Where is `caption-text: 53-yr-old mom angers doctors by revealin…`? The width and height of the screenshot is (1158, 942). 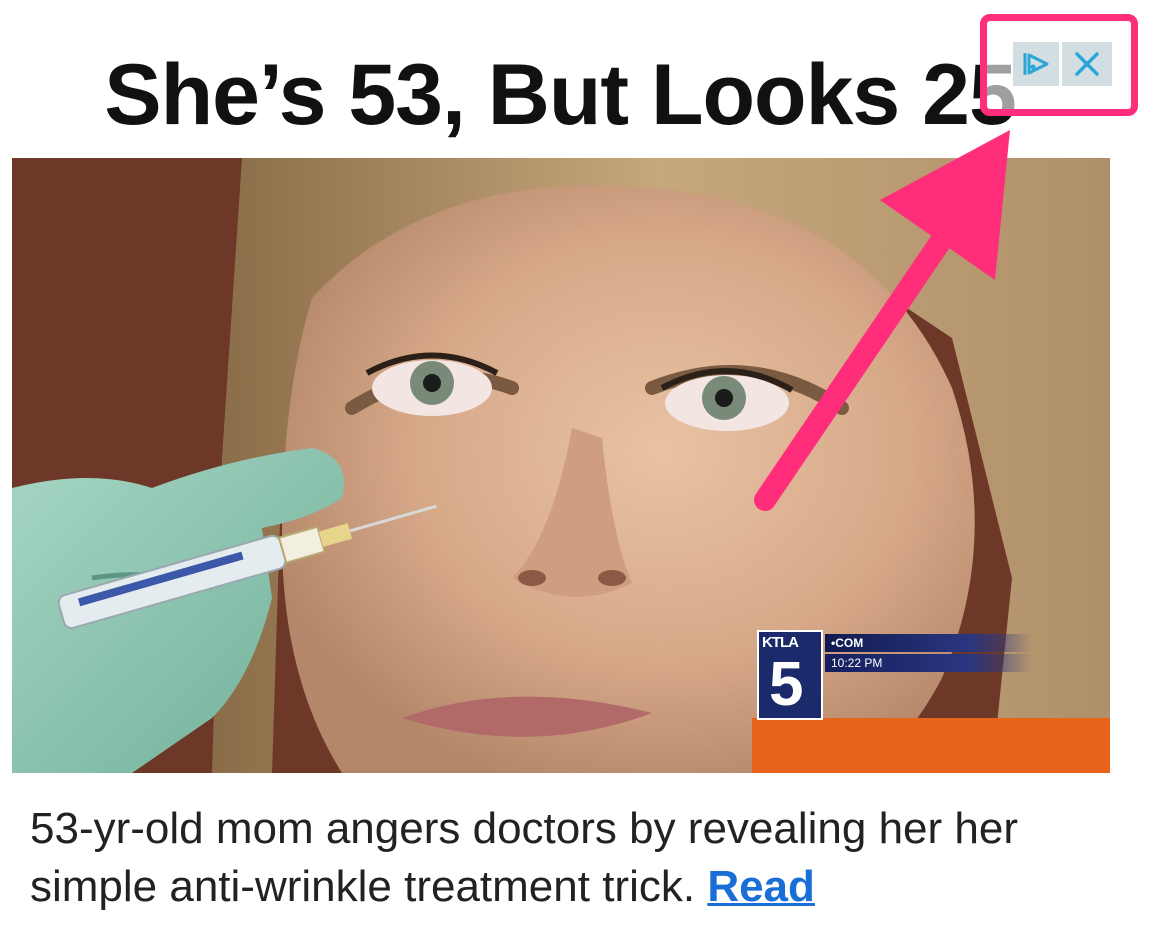
caption-text: 53-yr-old mom angers doctors by revealin… is located at coordinates (524, 857).